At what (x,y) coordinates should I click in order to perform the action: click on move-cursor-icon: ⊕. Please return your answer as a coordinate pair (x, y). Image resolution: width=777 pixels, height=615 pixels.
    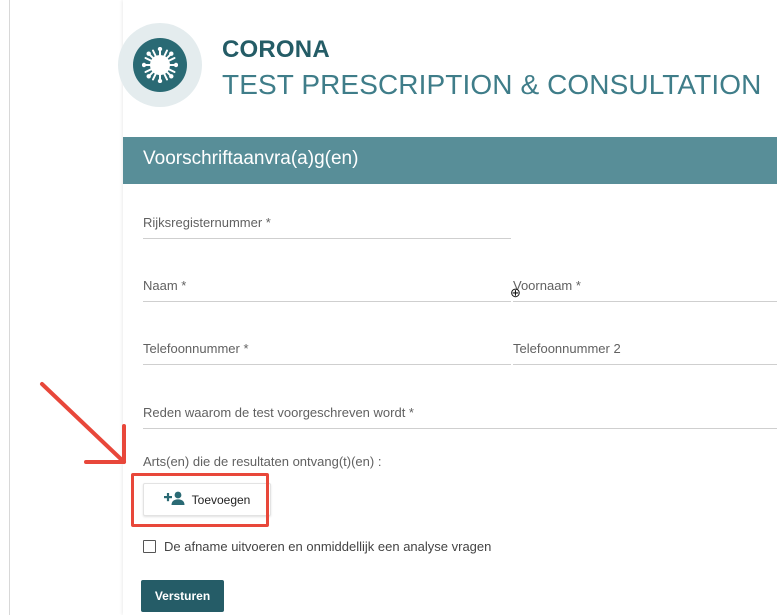
    Looking at the image, I should click on (515, 292).